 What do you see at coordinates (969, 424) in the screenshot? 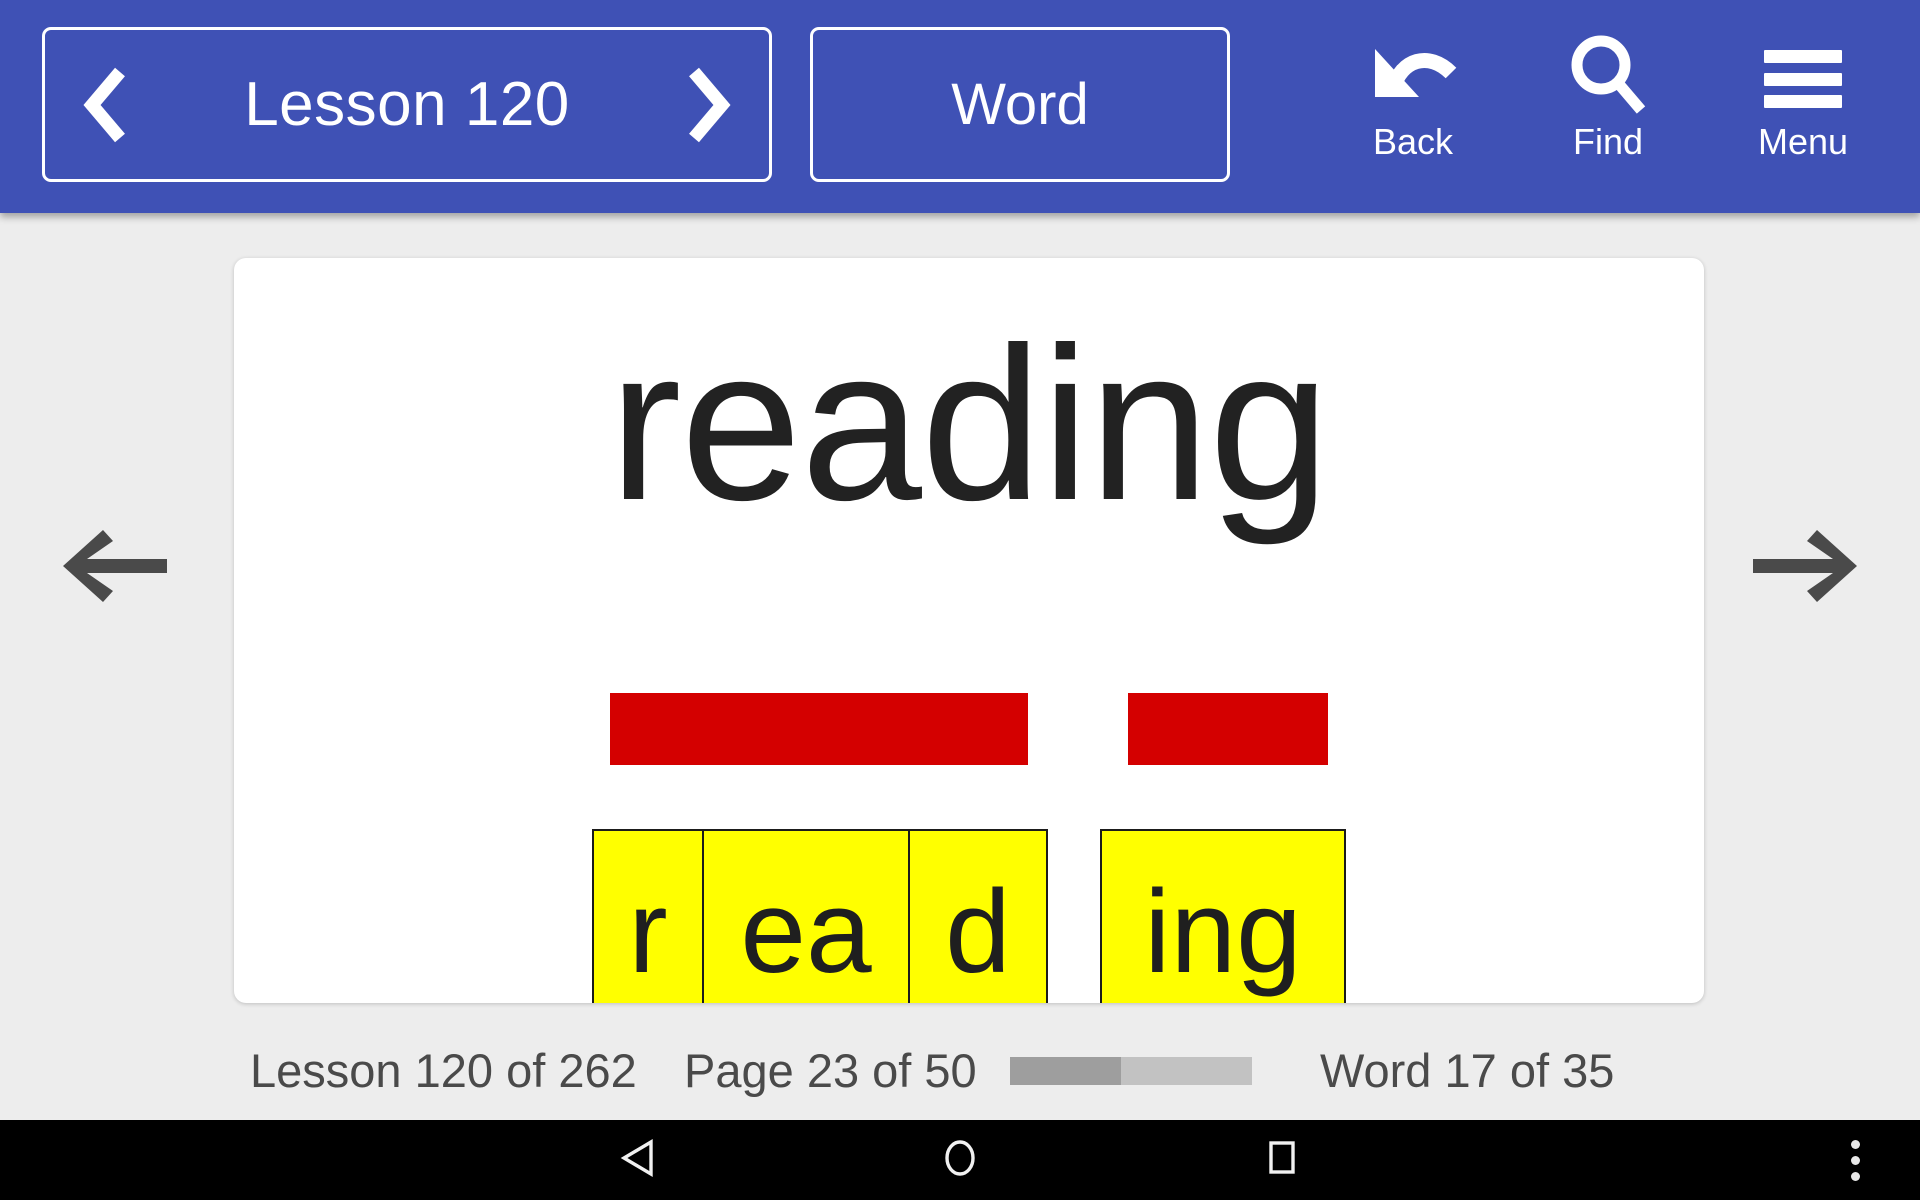
I see `word-text: reading` at bounding box center [969, 424].